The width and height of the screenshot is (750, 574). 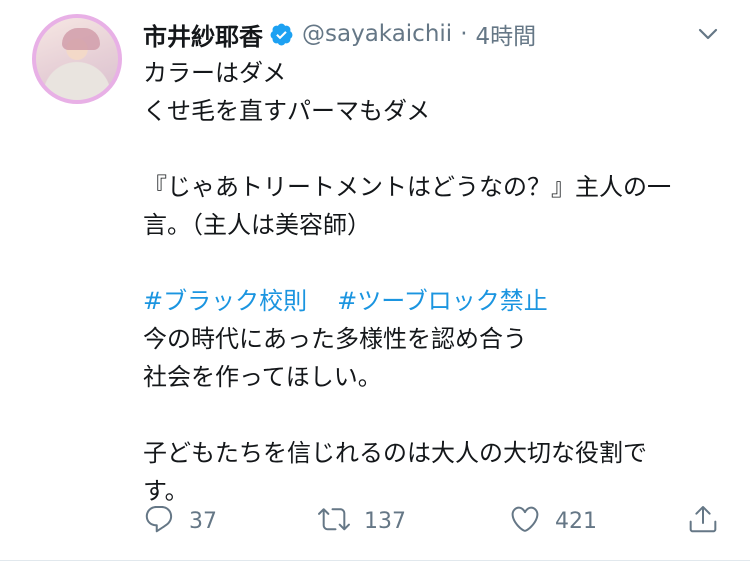 I want to click on tweet-line: 言。（主人は美容師）, so click(x=257, y=225).